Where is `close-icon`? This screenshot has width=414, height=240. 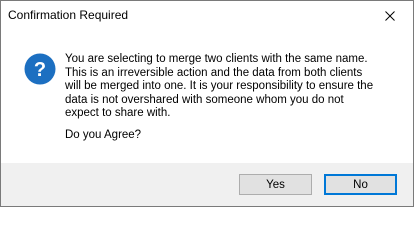 close-icon is located at coordinates (390, 16).